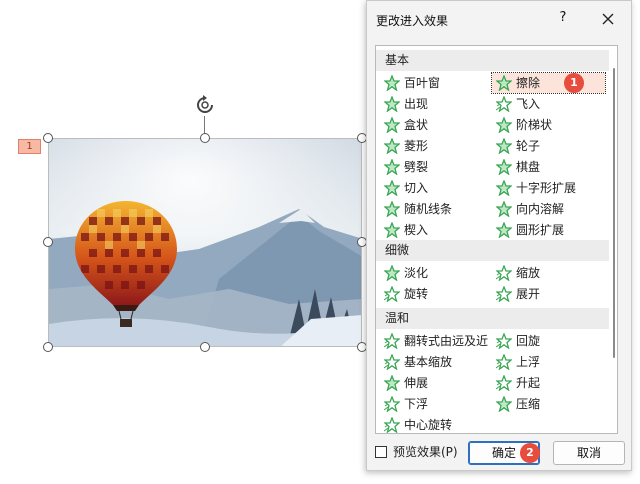  I want to click on resize-handle-bottom, so click(205, 347).